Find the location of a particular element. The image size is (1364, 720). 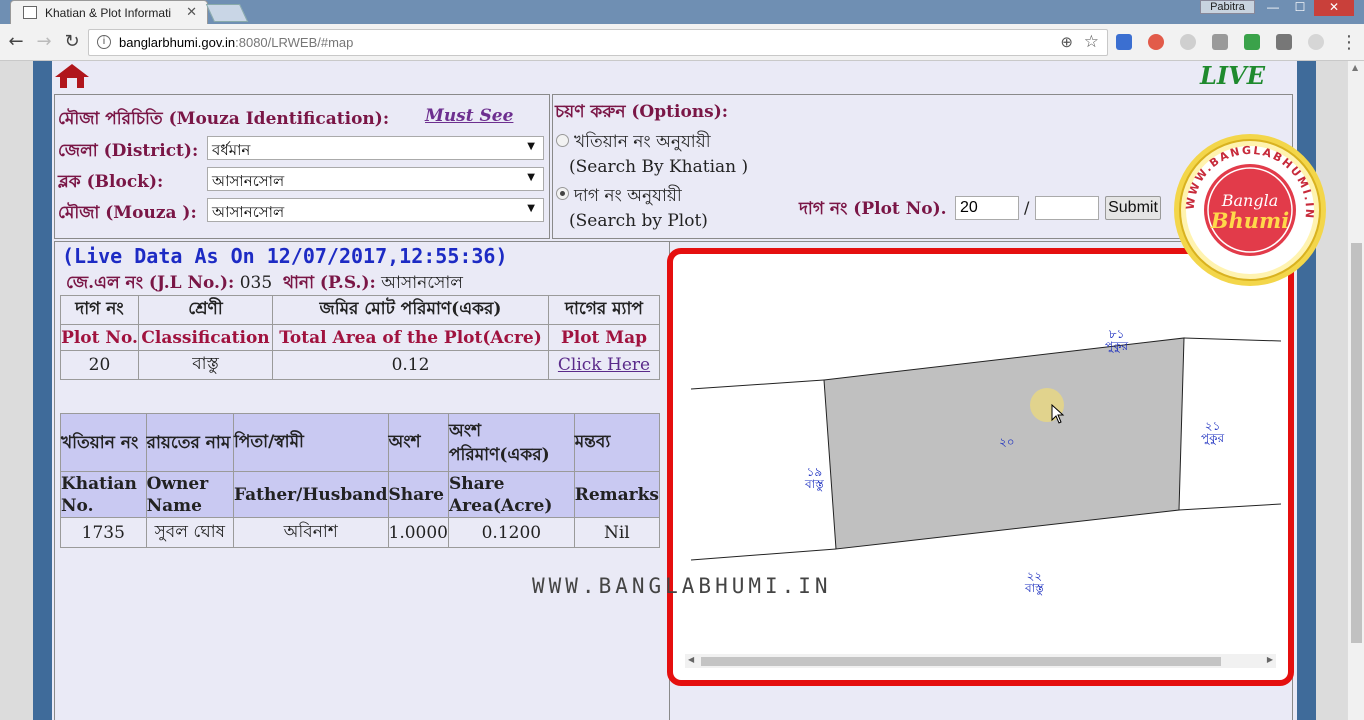

menu-icon: ⋮ is located at coordinates (1349, 42).